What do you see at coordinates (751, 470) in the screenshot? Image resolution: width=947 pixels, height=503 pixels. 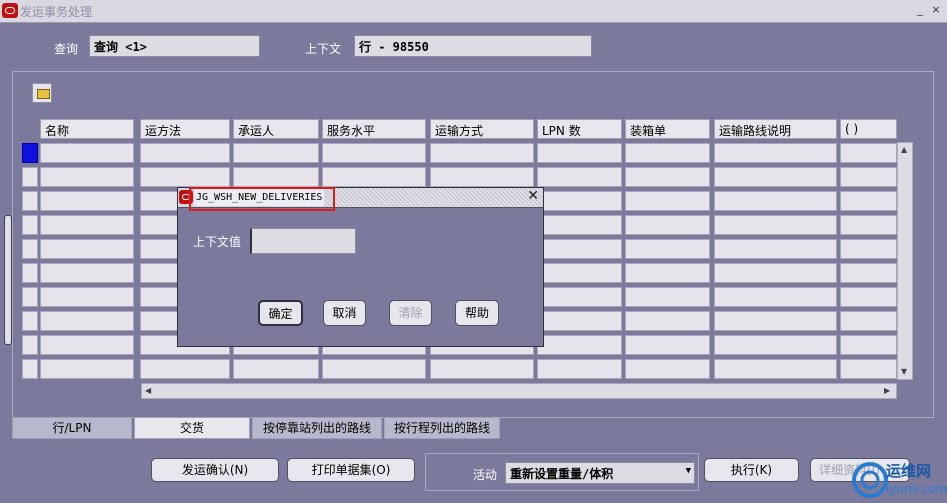 I see `execute-button: 执行(K)` at bounding box center [751, 470].